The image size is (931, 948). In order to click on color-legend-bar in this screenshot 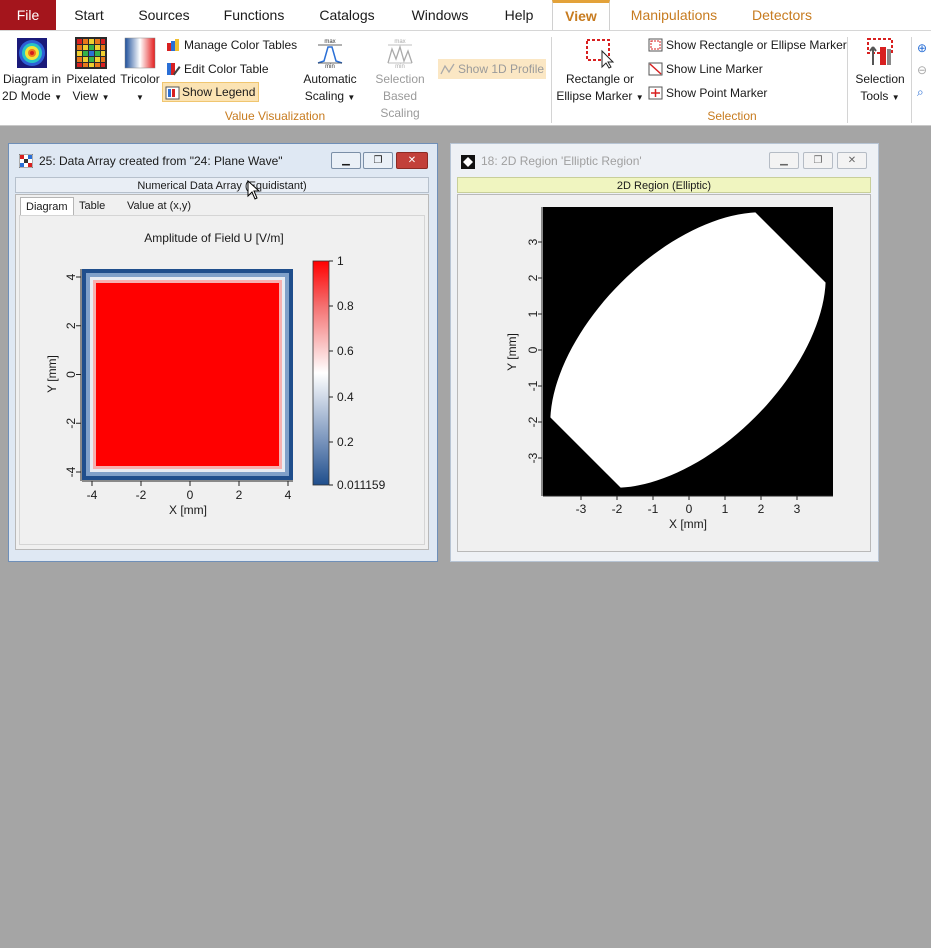, I will do `click(321, 373)`.